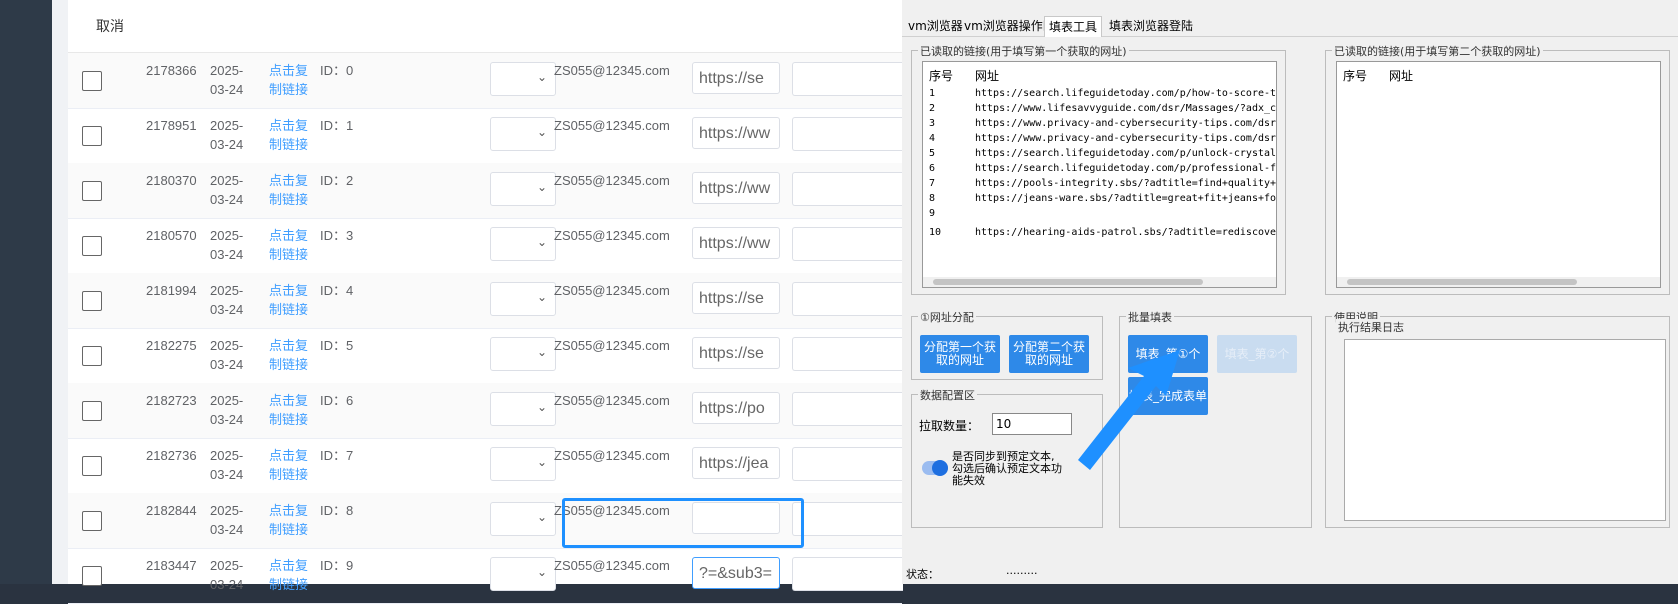 Image resolution: width=1678 pixels, height=604 pixels. Describe the element at coordinates (1151, 26) in the screenshot. I see `tab-fill-browser-login: 填表浏览器登陆` at that location.